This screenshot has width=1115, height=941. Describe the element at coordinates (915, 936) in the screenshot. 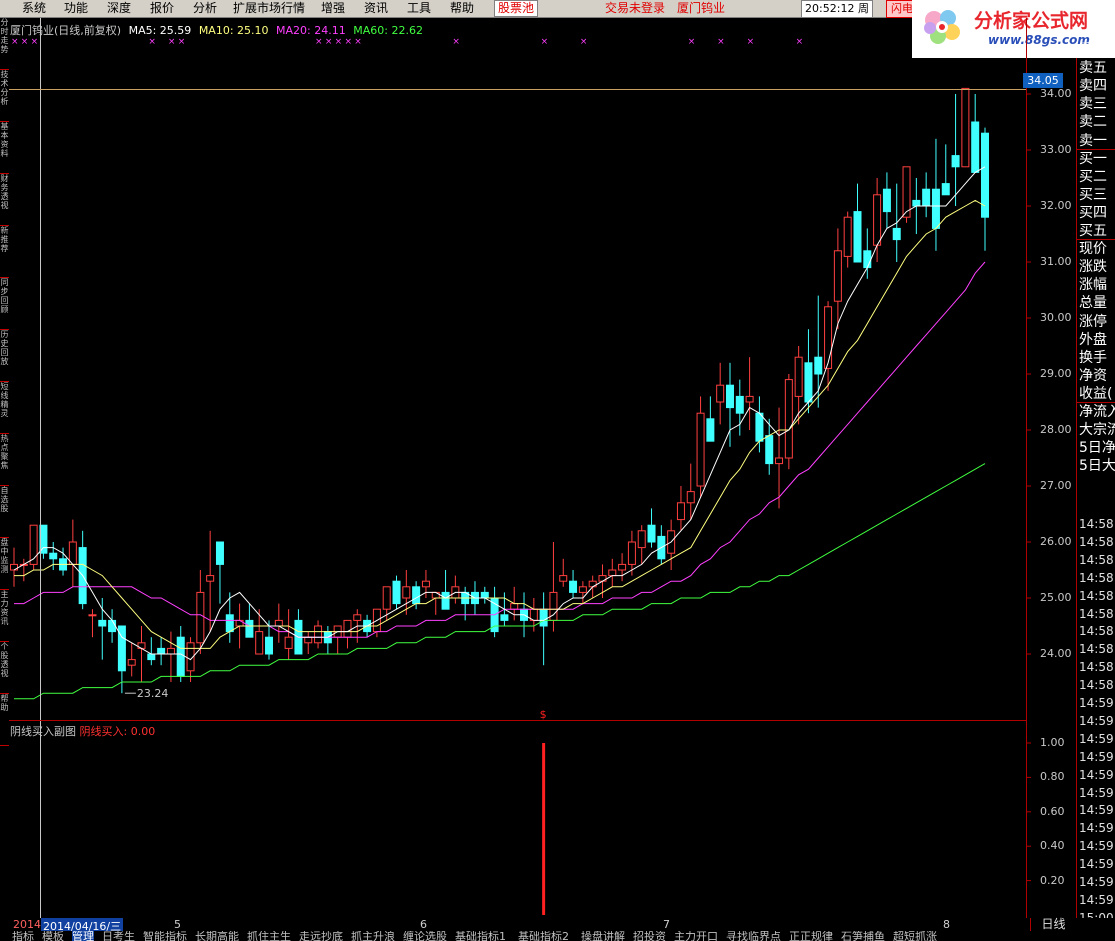

I see `bottom-tab: 超短抓涨` at that location.